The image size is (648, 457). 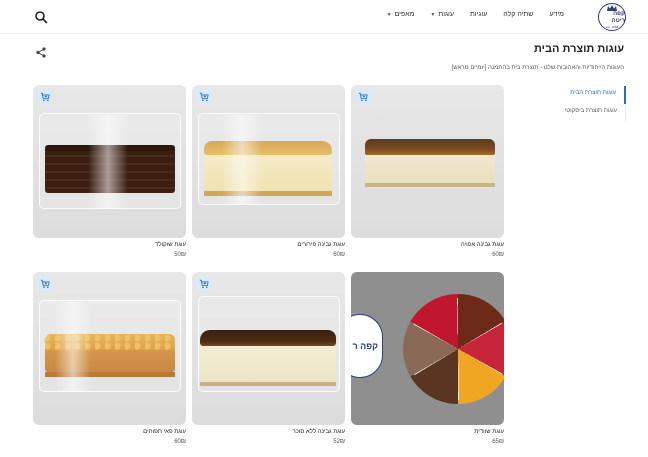 I want to click on nav-item-info: מידע, so click(x=556, y=14).